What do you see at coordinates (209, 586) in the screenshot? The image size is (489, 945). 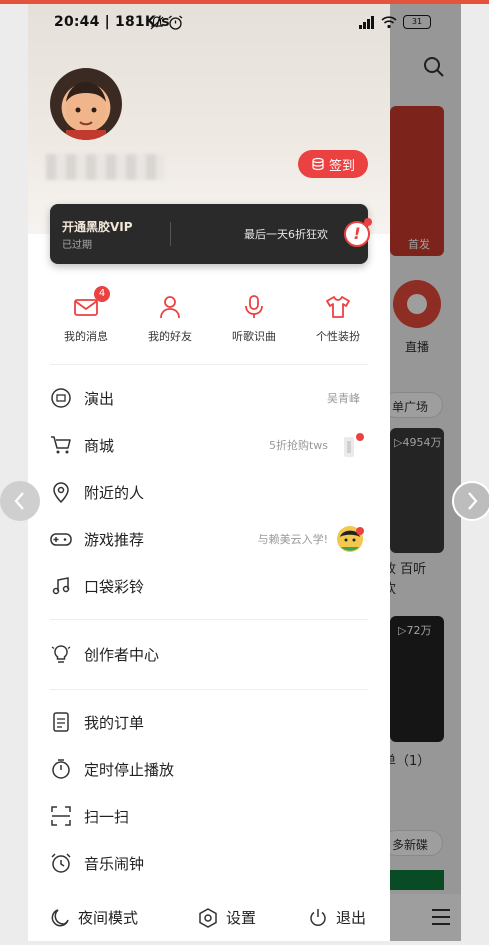 I see `menu-item-ringtone: 口袋彩铃` at bounding box center [209, 586].